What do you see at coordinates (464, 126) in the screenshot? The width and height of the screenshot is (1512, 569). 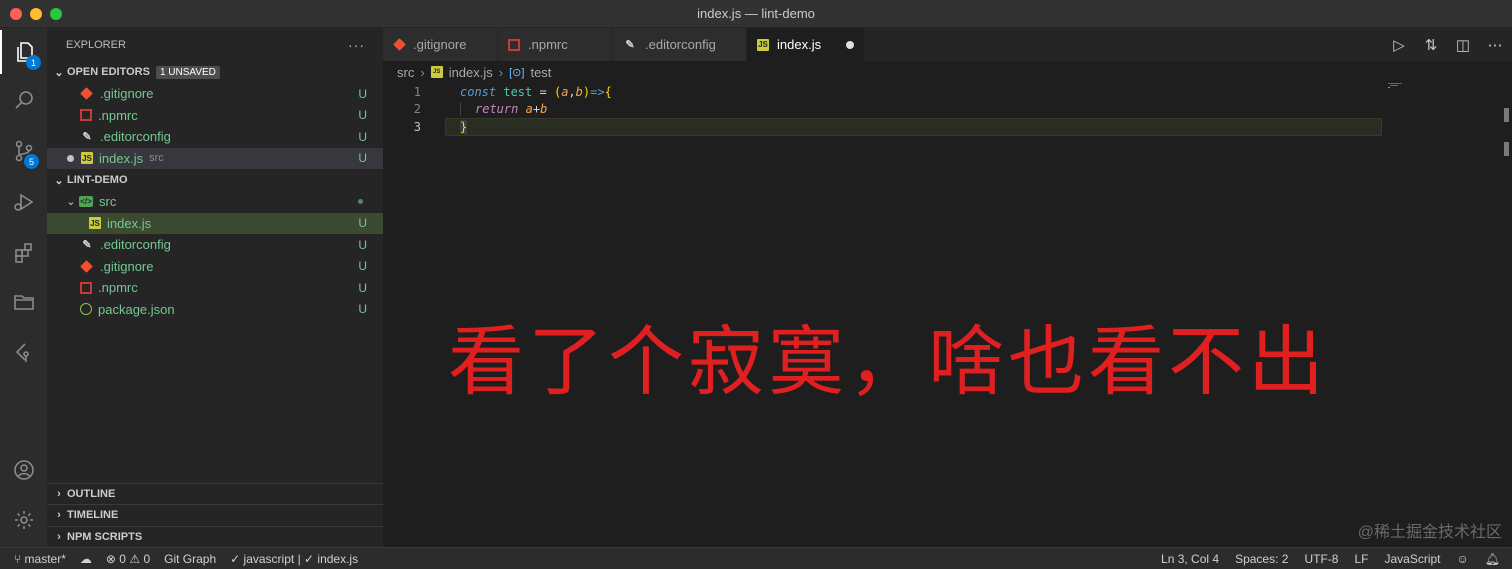 I see `line-content: }` at bounding box center [464, 126].